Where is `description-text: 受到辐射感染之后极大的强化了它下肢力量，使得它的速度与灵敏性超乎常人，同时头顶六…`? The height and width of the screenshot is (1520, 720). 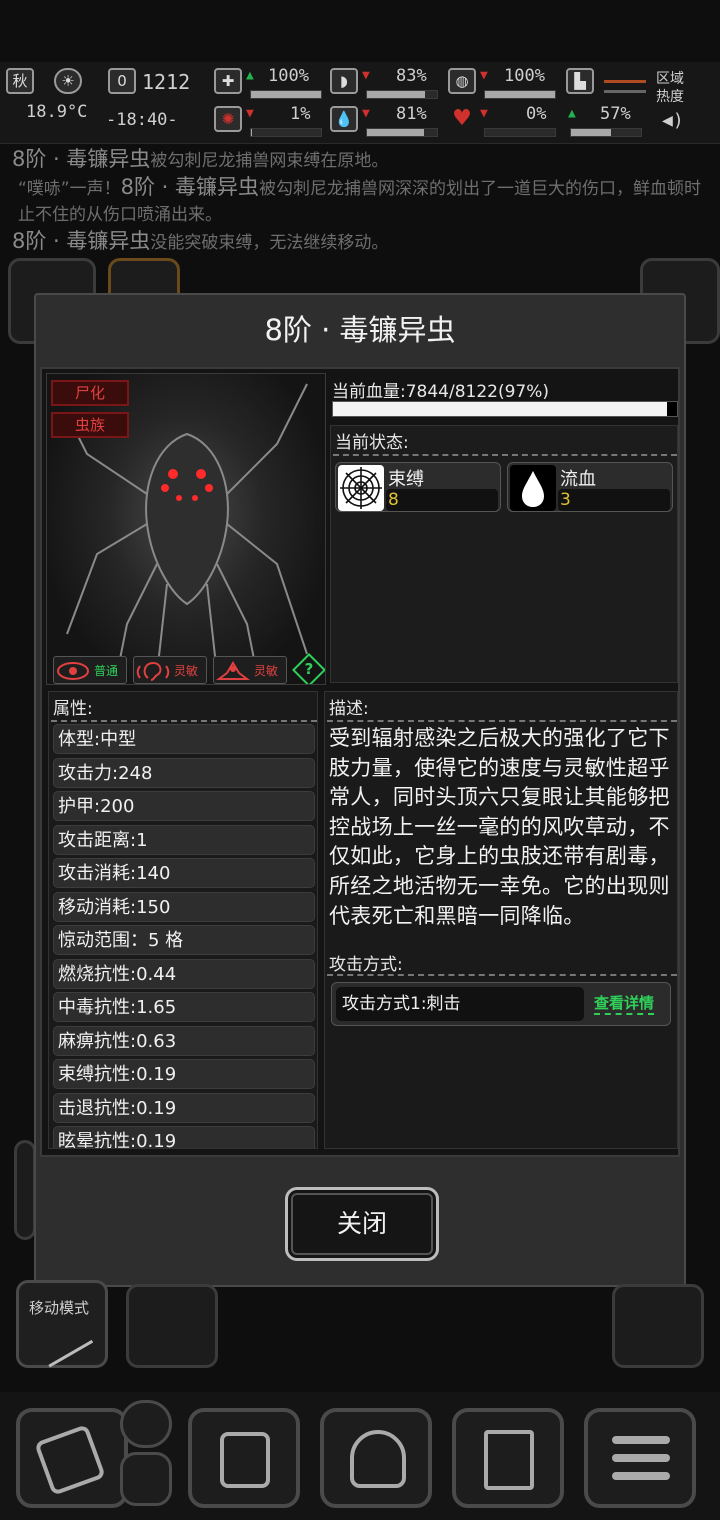 description-text: 受到辐射感染之后极大的强化了它下肢力量，使得它的速度与灵敏性超乎常人，同时头顶六… is located at coordinates (499, 827).